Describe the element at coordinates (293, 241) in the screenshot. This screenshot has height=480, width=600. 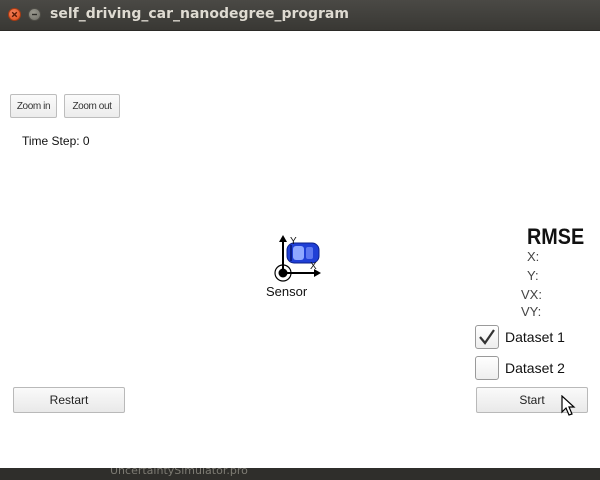
I see `axis-y-label: Y` at that location.